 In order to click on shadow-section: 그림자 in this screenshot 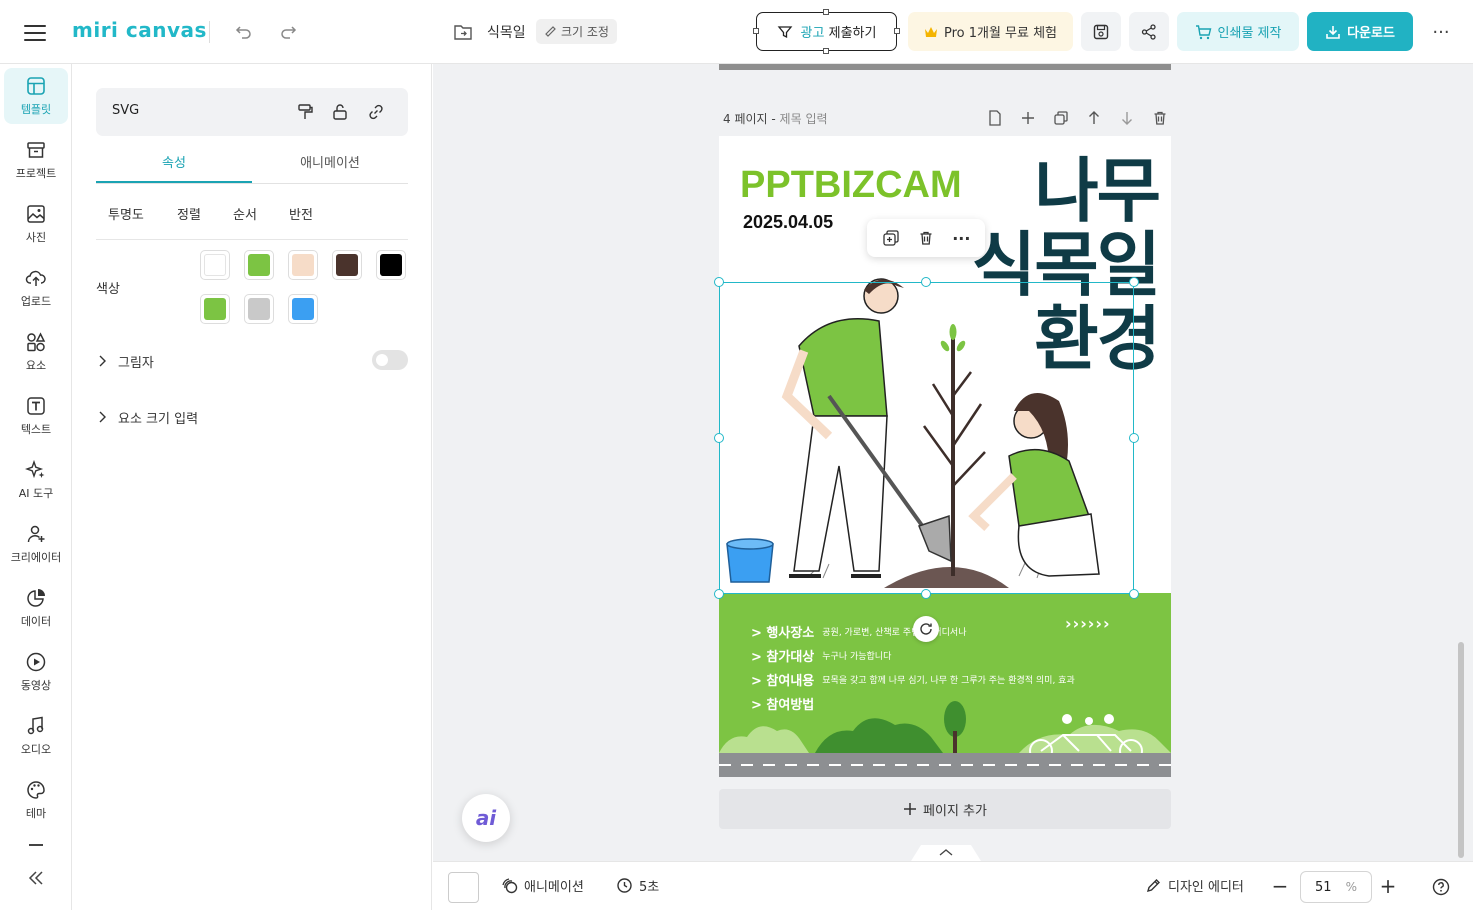, I will do `click(252, 361)`.